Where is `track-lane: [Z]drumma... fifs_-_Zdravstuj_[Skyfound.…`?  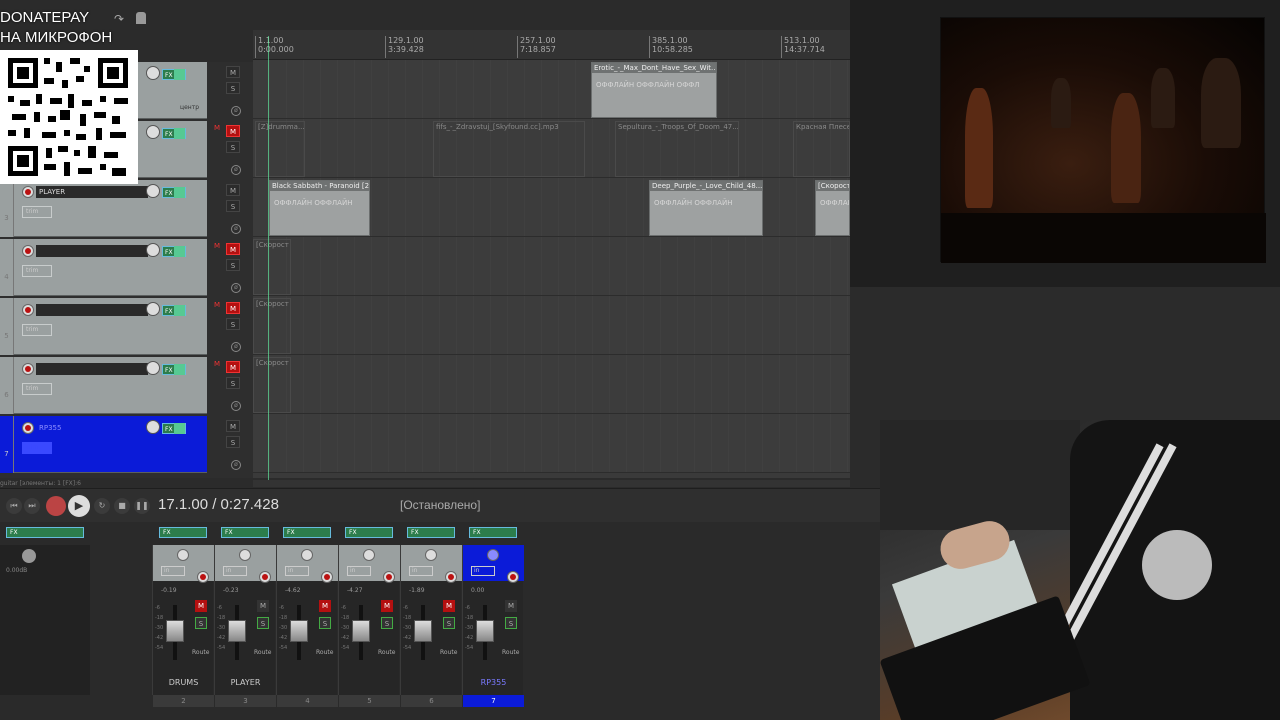
track-lane: [Z]drumma... fifs_-_Zdravstuj_[Skyfound.… is located at coordinates (551, 148).